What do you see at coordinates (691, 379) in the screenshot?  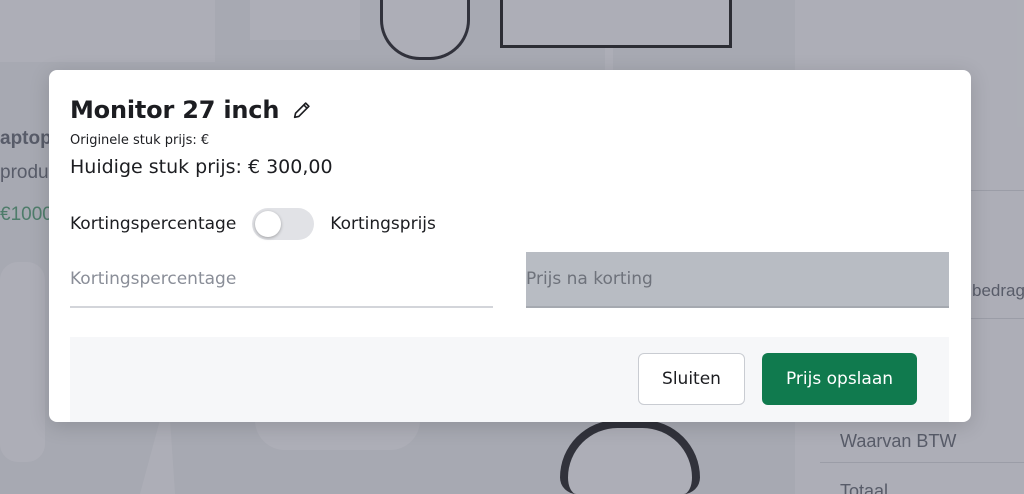 I see `close-button: Sluiten` at bounding box center [691, 379].